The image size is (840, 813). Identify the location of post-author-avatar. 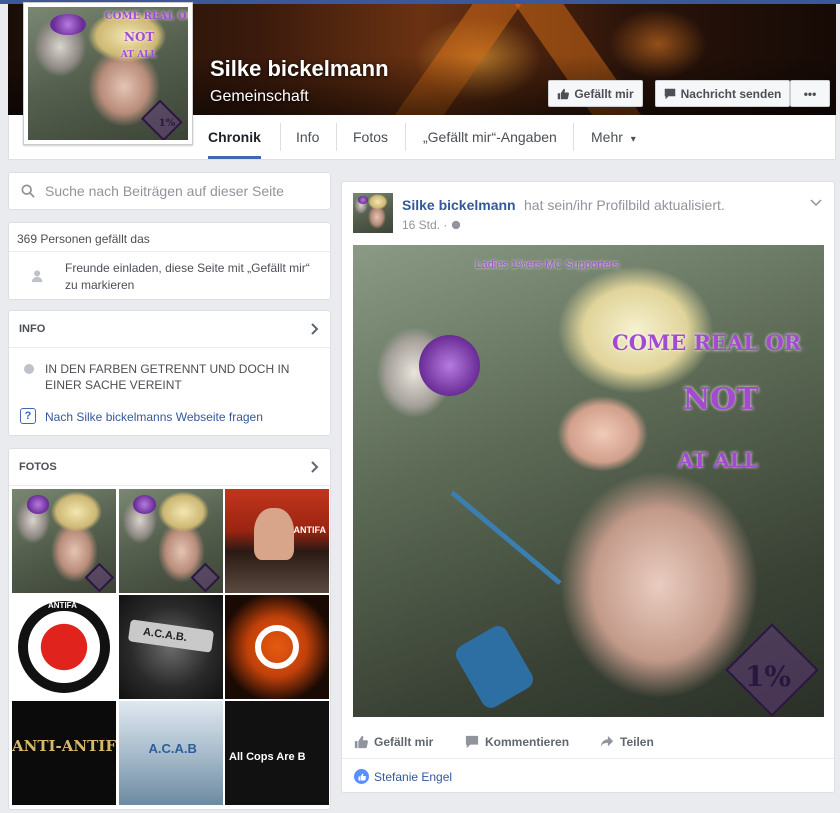
(373, 213).